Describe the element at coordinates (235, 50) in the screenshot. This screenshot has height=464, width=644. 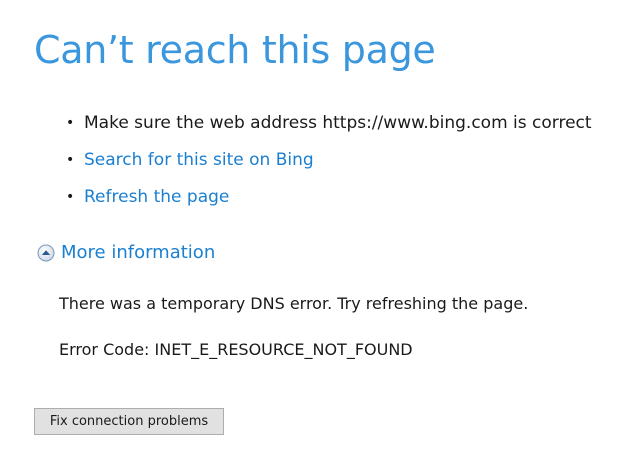
I see `page-title: Can’t reach this page` at that location.